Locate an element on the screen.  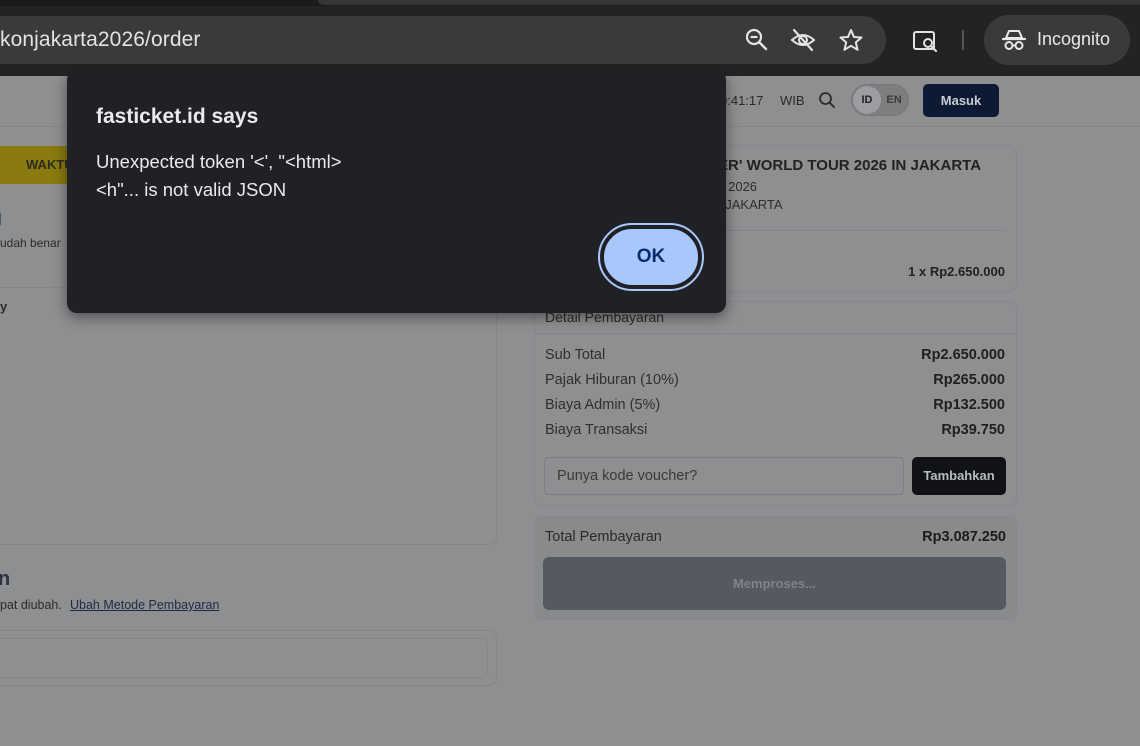
section-text-fragment: udah benar is located at coordinates (30, 243).